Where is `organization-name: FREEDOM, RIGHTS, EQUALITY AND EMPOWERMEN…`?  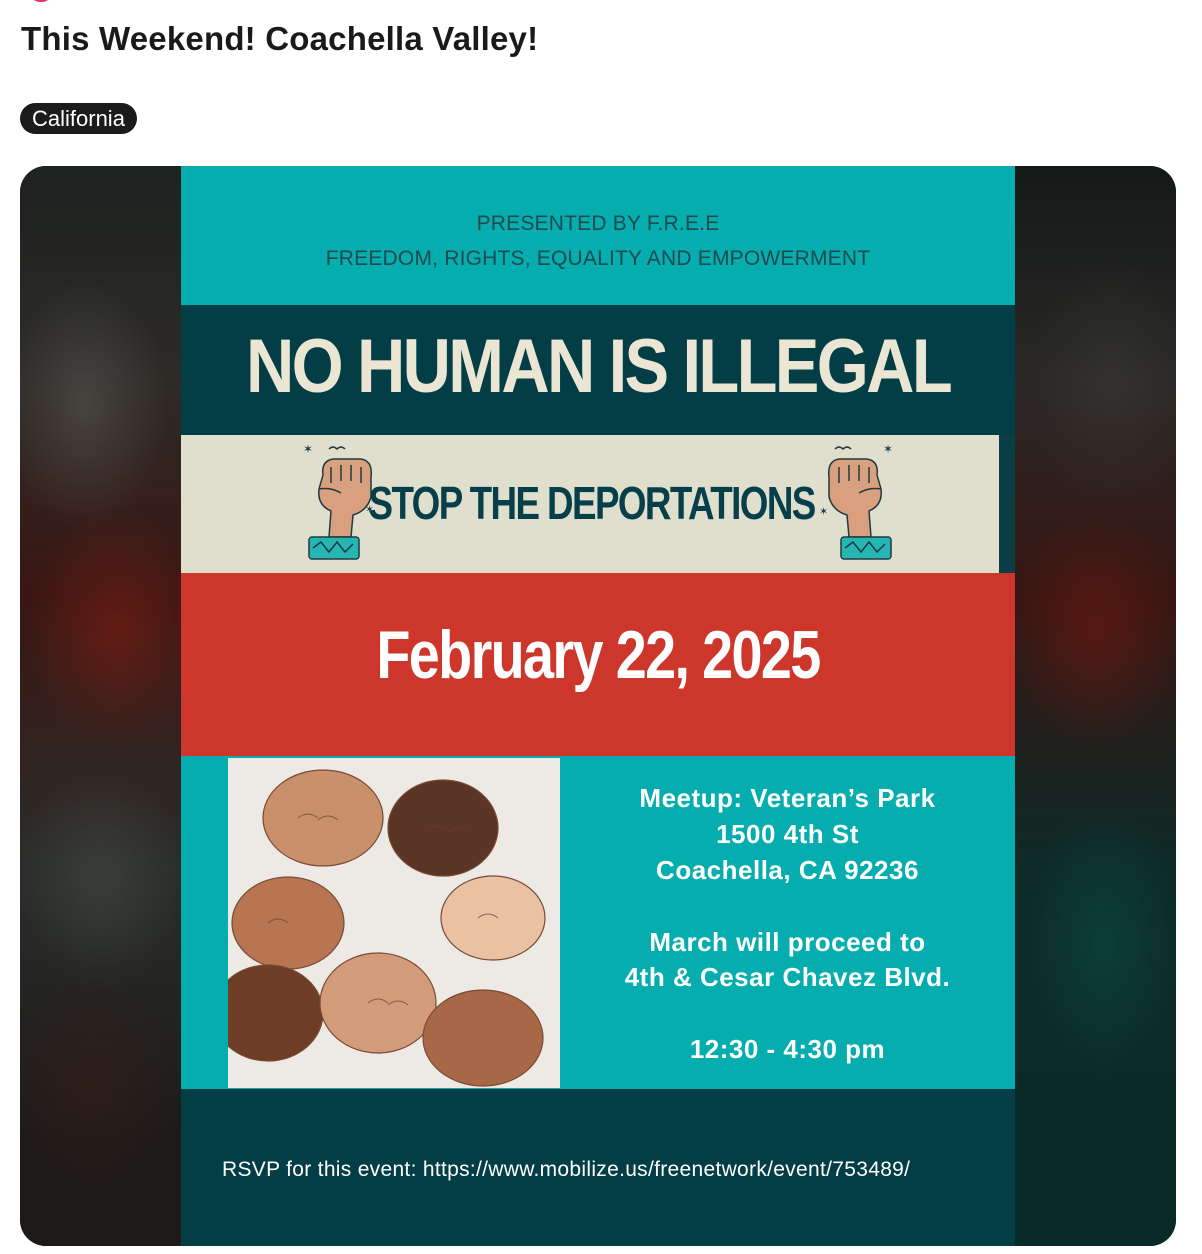
organization-name: FREEDOM, RIGHTS, EQUALITY AND EMPOWERMEN… is located at coordinates (598, 258).